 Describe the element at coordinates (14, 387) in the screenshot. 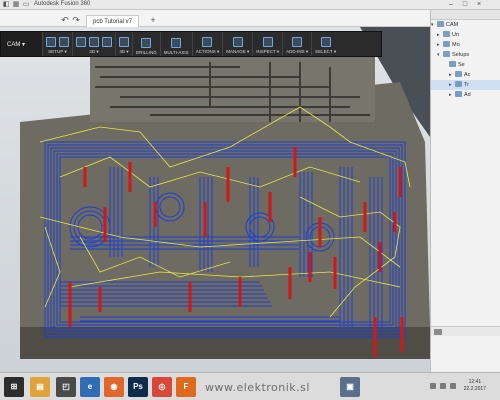

I see `start-button: ⊞` at that location.